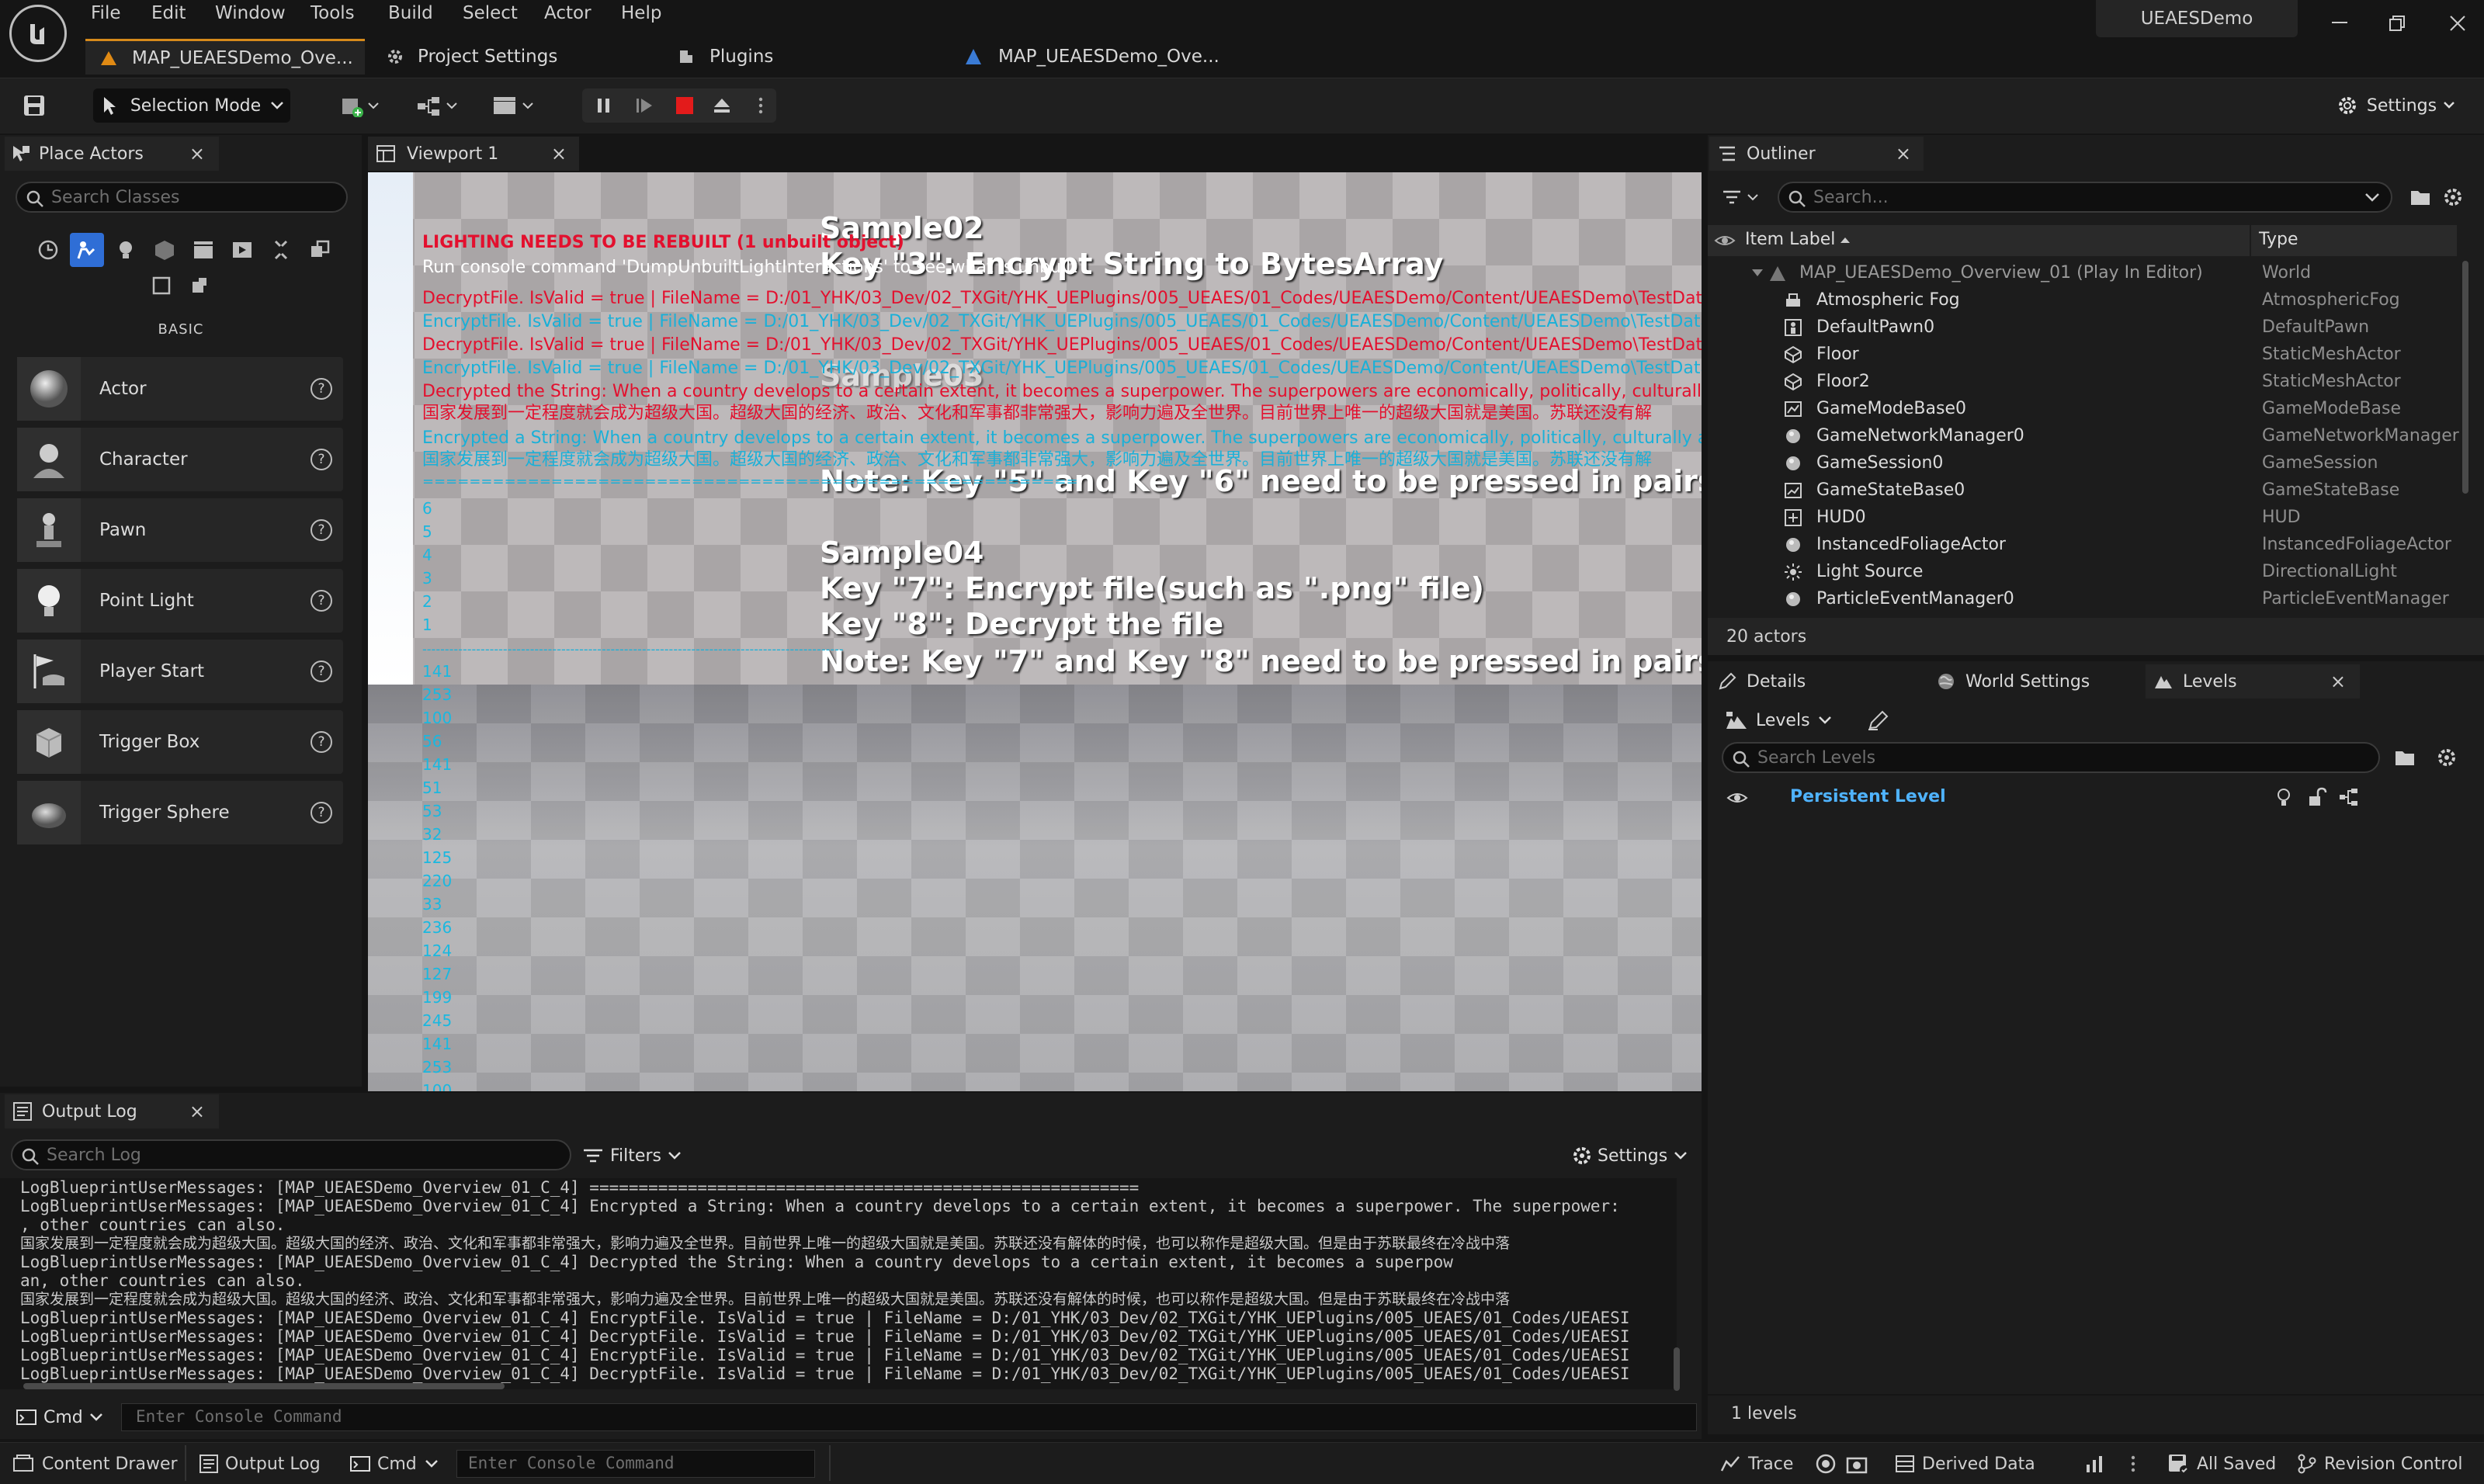 Image resolution: width=2484 pixels, height=1484 pixels. I want to click on actor-item-pawn: Pawn ?, so click(180, 530).